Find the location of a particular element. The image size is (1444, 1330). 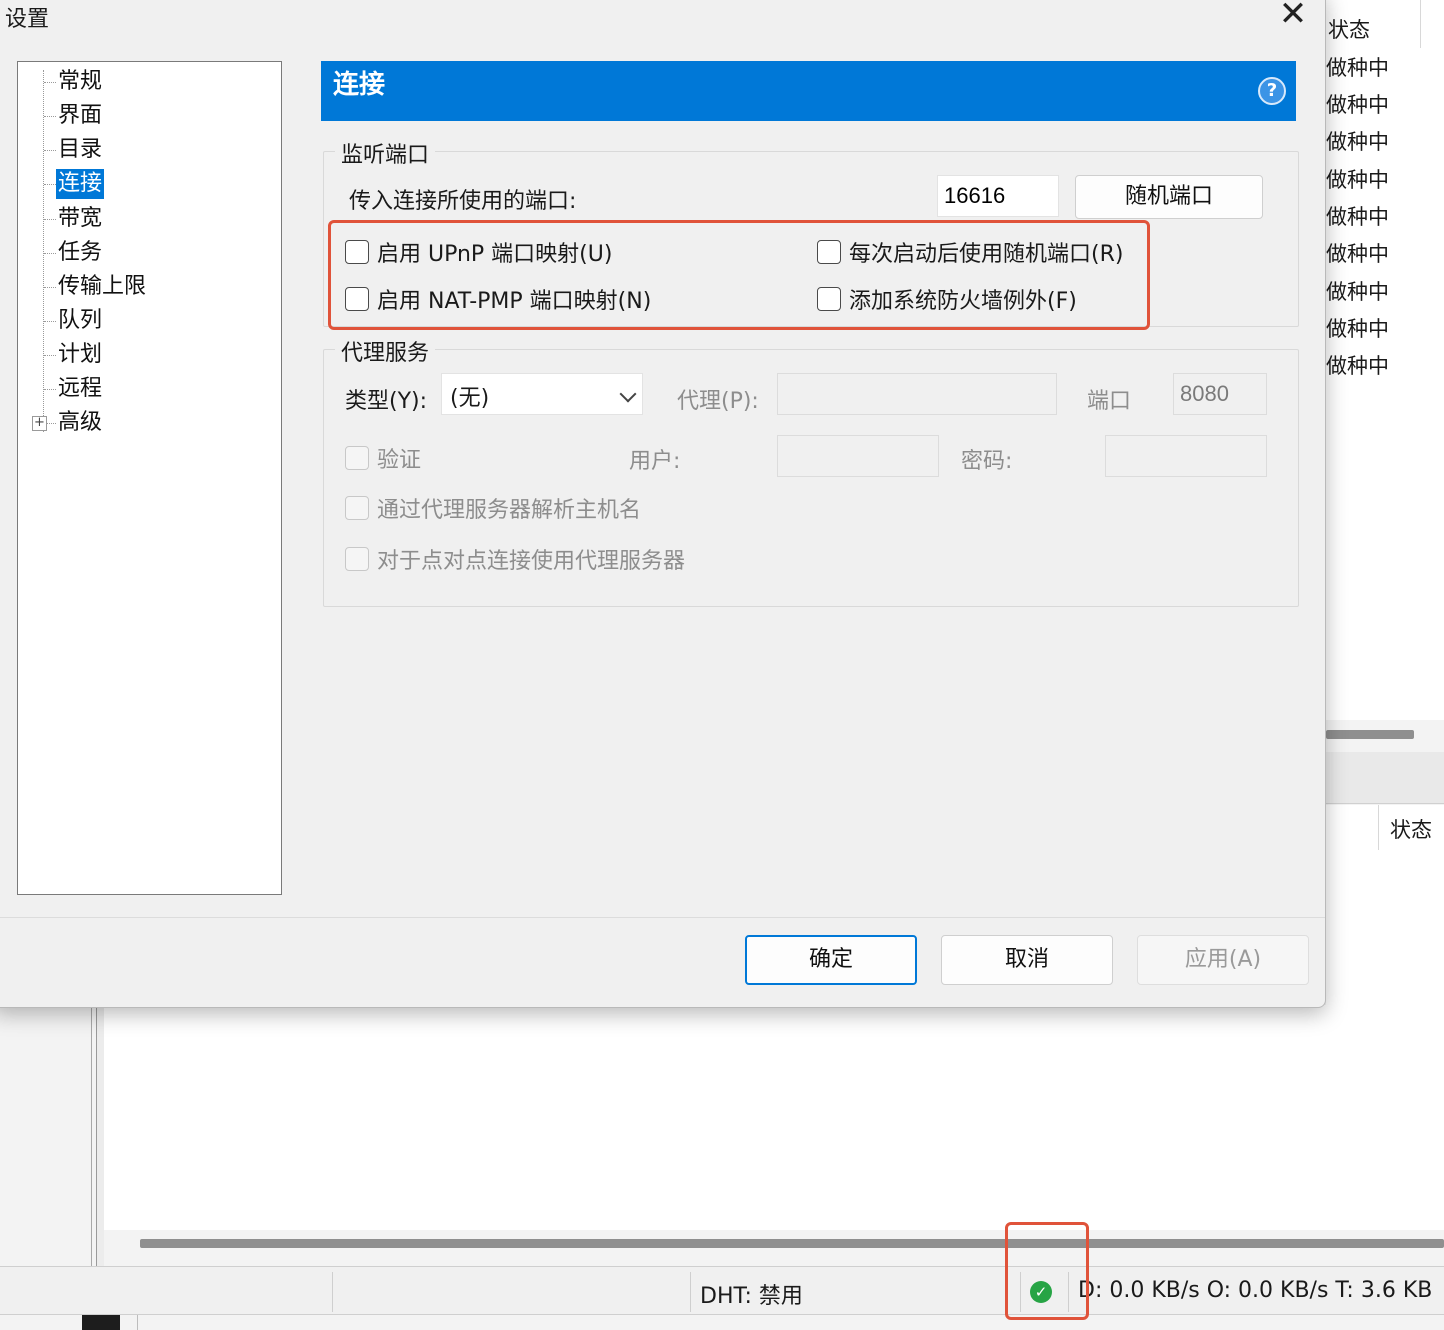

panel-splitter is located at coordinates (1385, 778).